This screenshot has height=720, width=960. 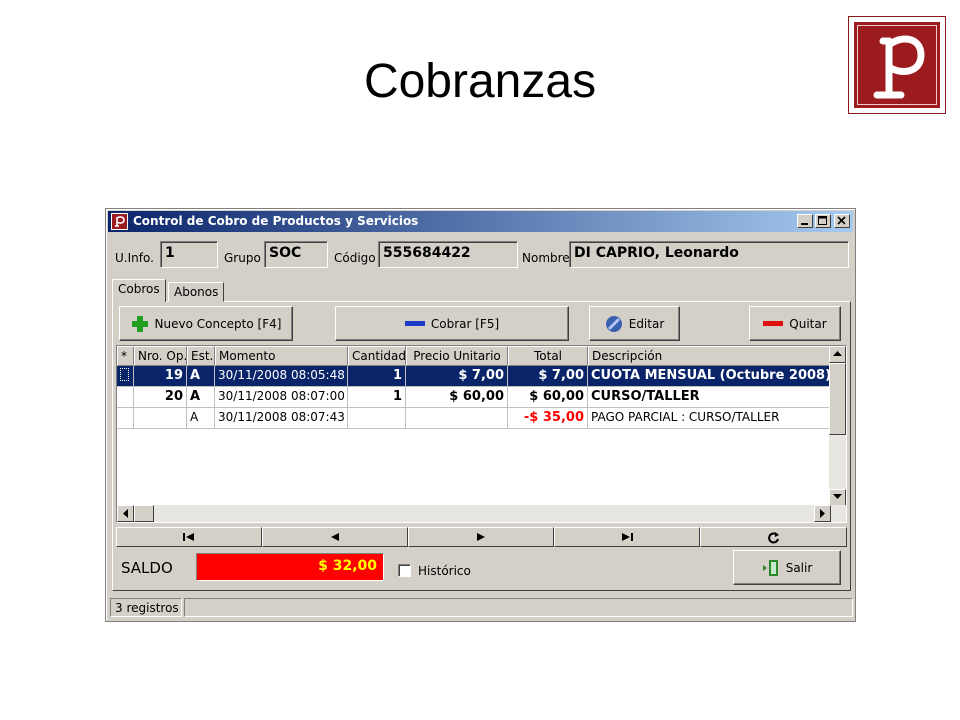 I want to click on horizontal-scrollbar, so click(x=481, y=513).